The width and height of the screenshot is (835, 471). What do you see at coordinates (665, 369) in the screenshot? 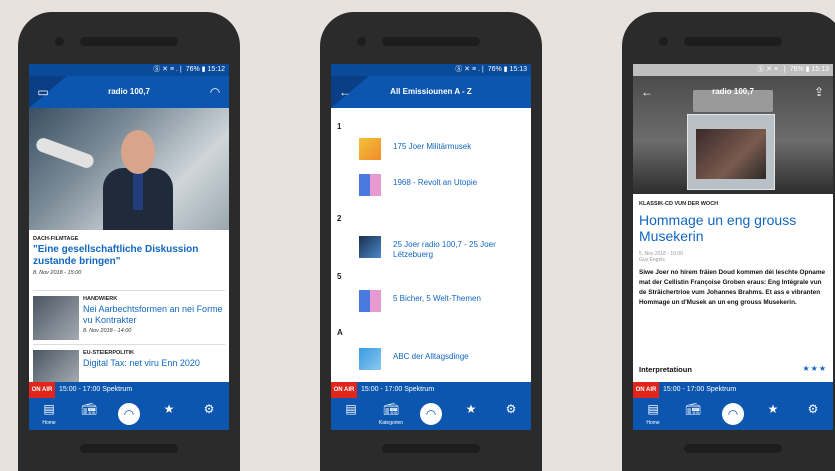
I see `section-title: Interpretatioun` at bounding box center [665, 369].